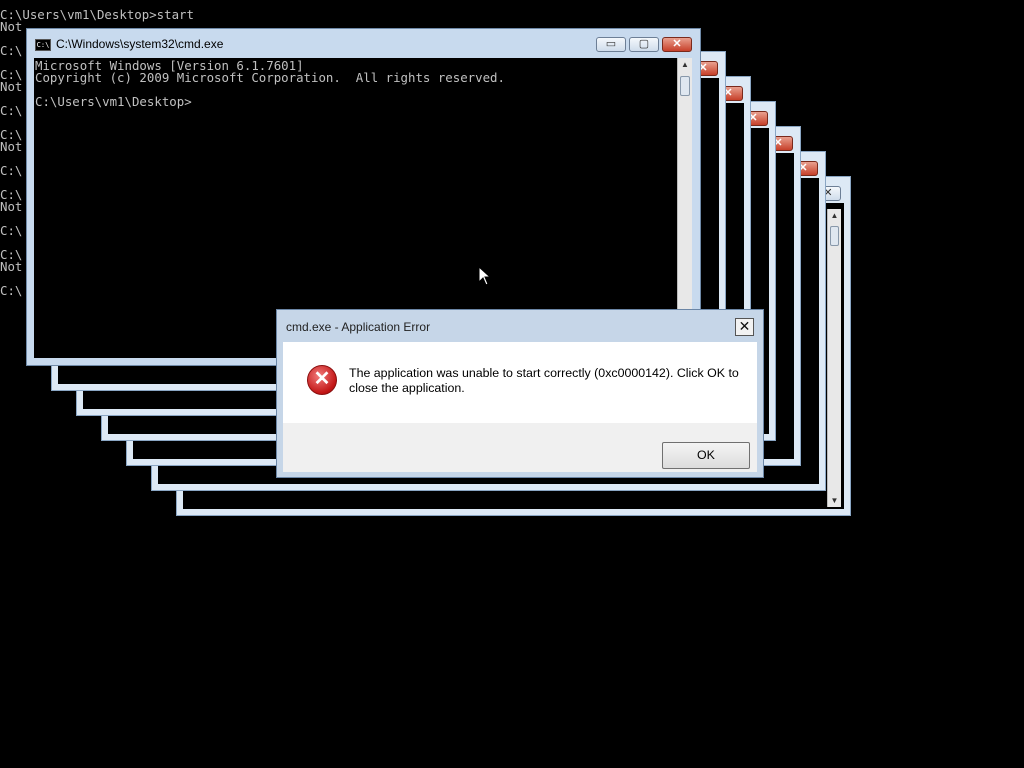 The image size is (1024, 768). Describe the element at coordinates (43, 44) in the screenshot. I see `cmd-icon: C:\` at that location.